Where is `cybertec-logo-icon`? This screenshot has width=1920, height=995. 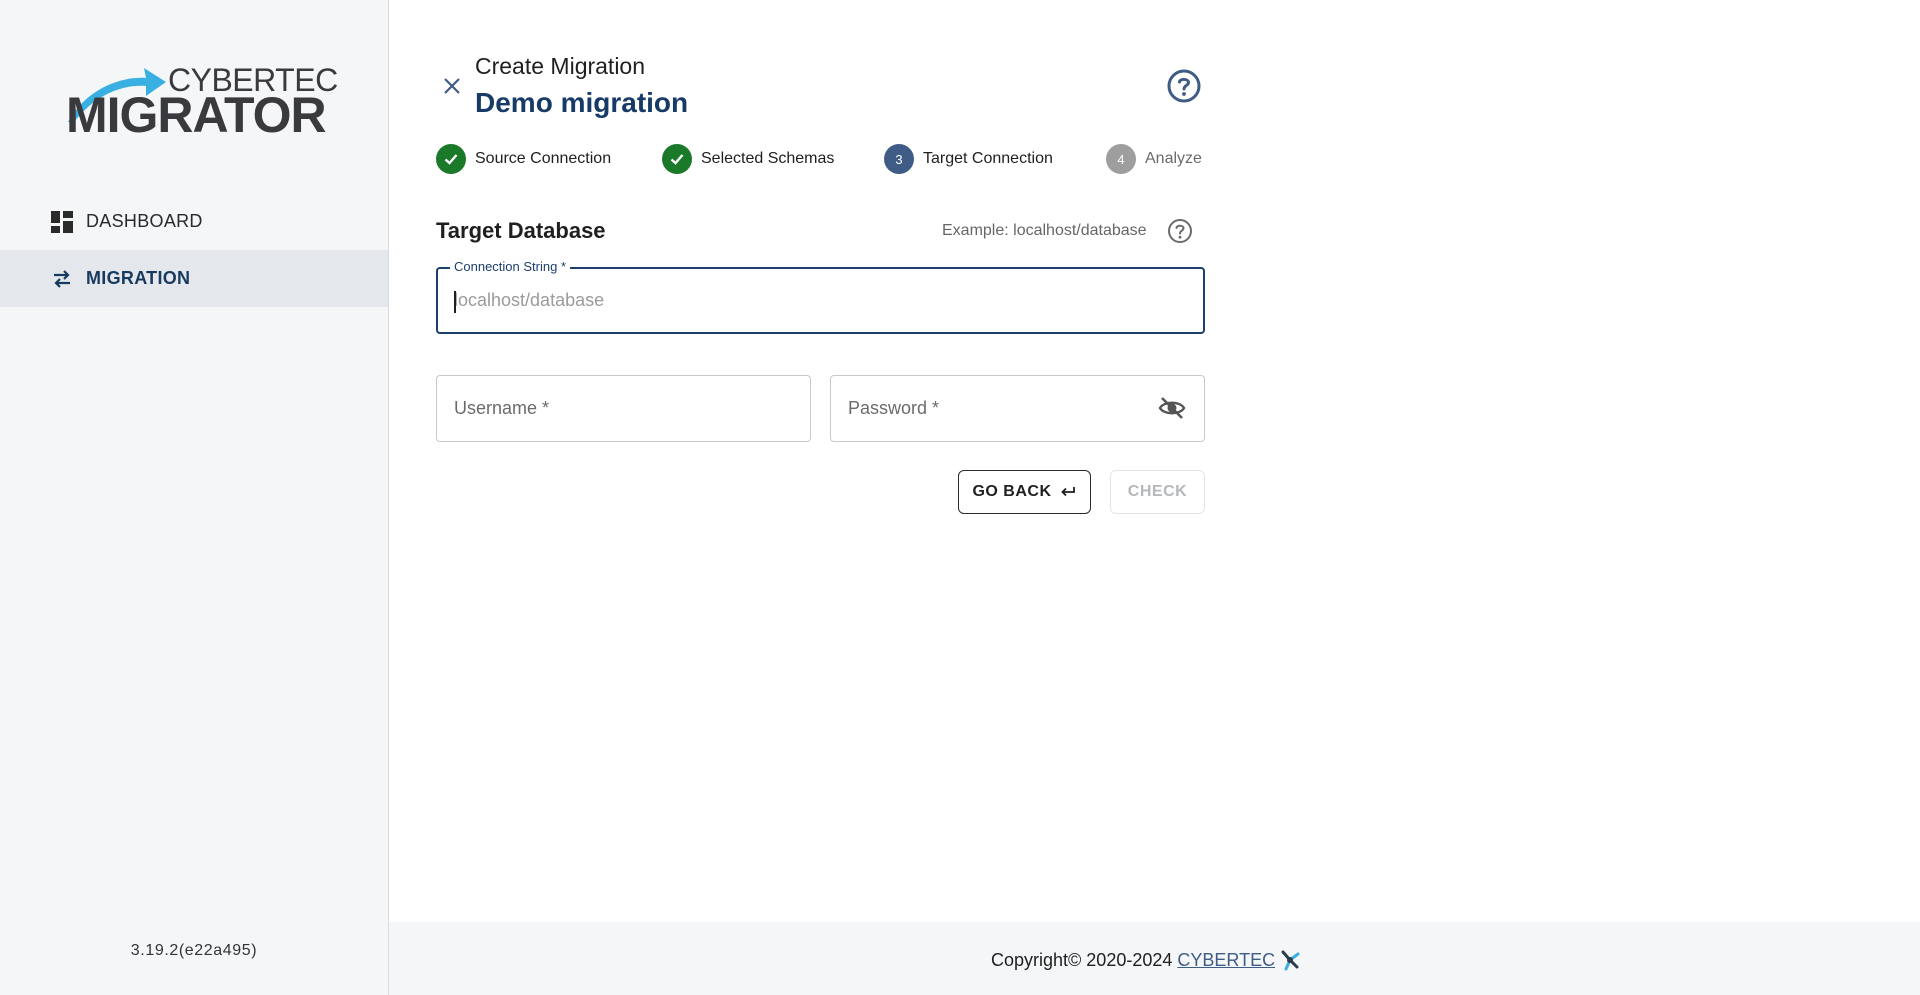
cybertec-logo-icon is located at coordinates (1290, 960).